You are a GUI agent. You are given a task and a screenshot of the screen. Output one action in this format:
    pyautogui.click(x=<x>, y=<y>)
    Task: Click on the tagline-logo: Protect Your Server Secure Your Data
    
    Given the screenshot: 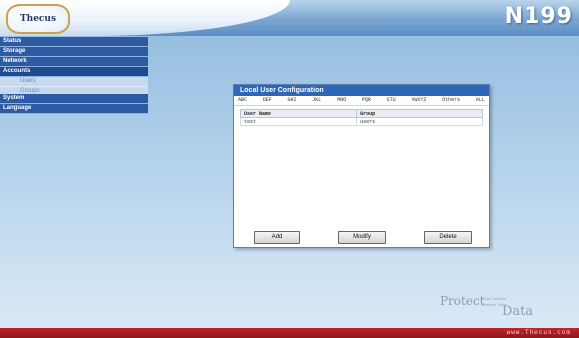 What is the action you would take?
    pyautogui.click(x=505, y=306)
    